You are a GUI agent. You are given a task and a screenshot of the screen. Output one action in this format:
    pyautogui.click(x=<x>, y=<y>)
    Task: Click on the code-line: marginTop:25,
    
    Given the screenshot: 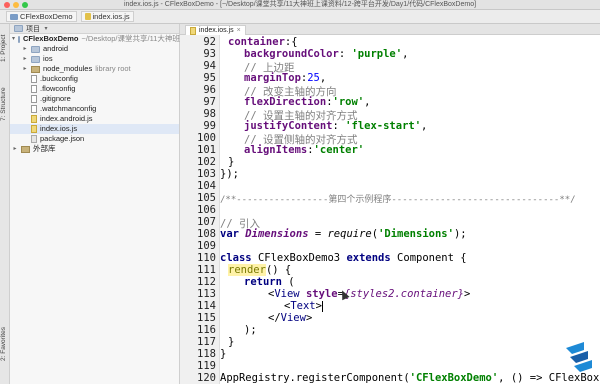 What is the action you would take?
    pyautogui.click(x=285, y=78)
    